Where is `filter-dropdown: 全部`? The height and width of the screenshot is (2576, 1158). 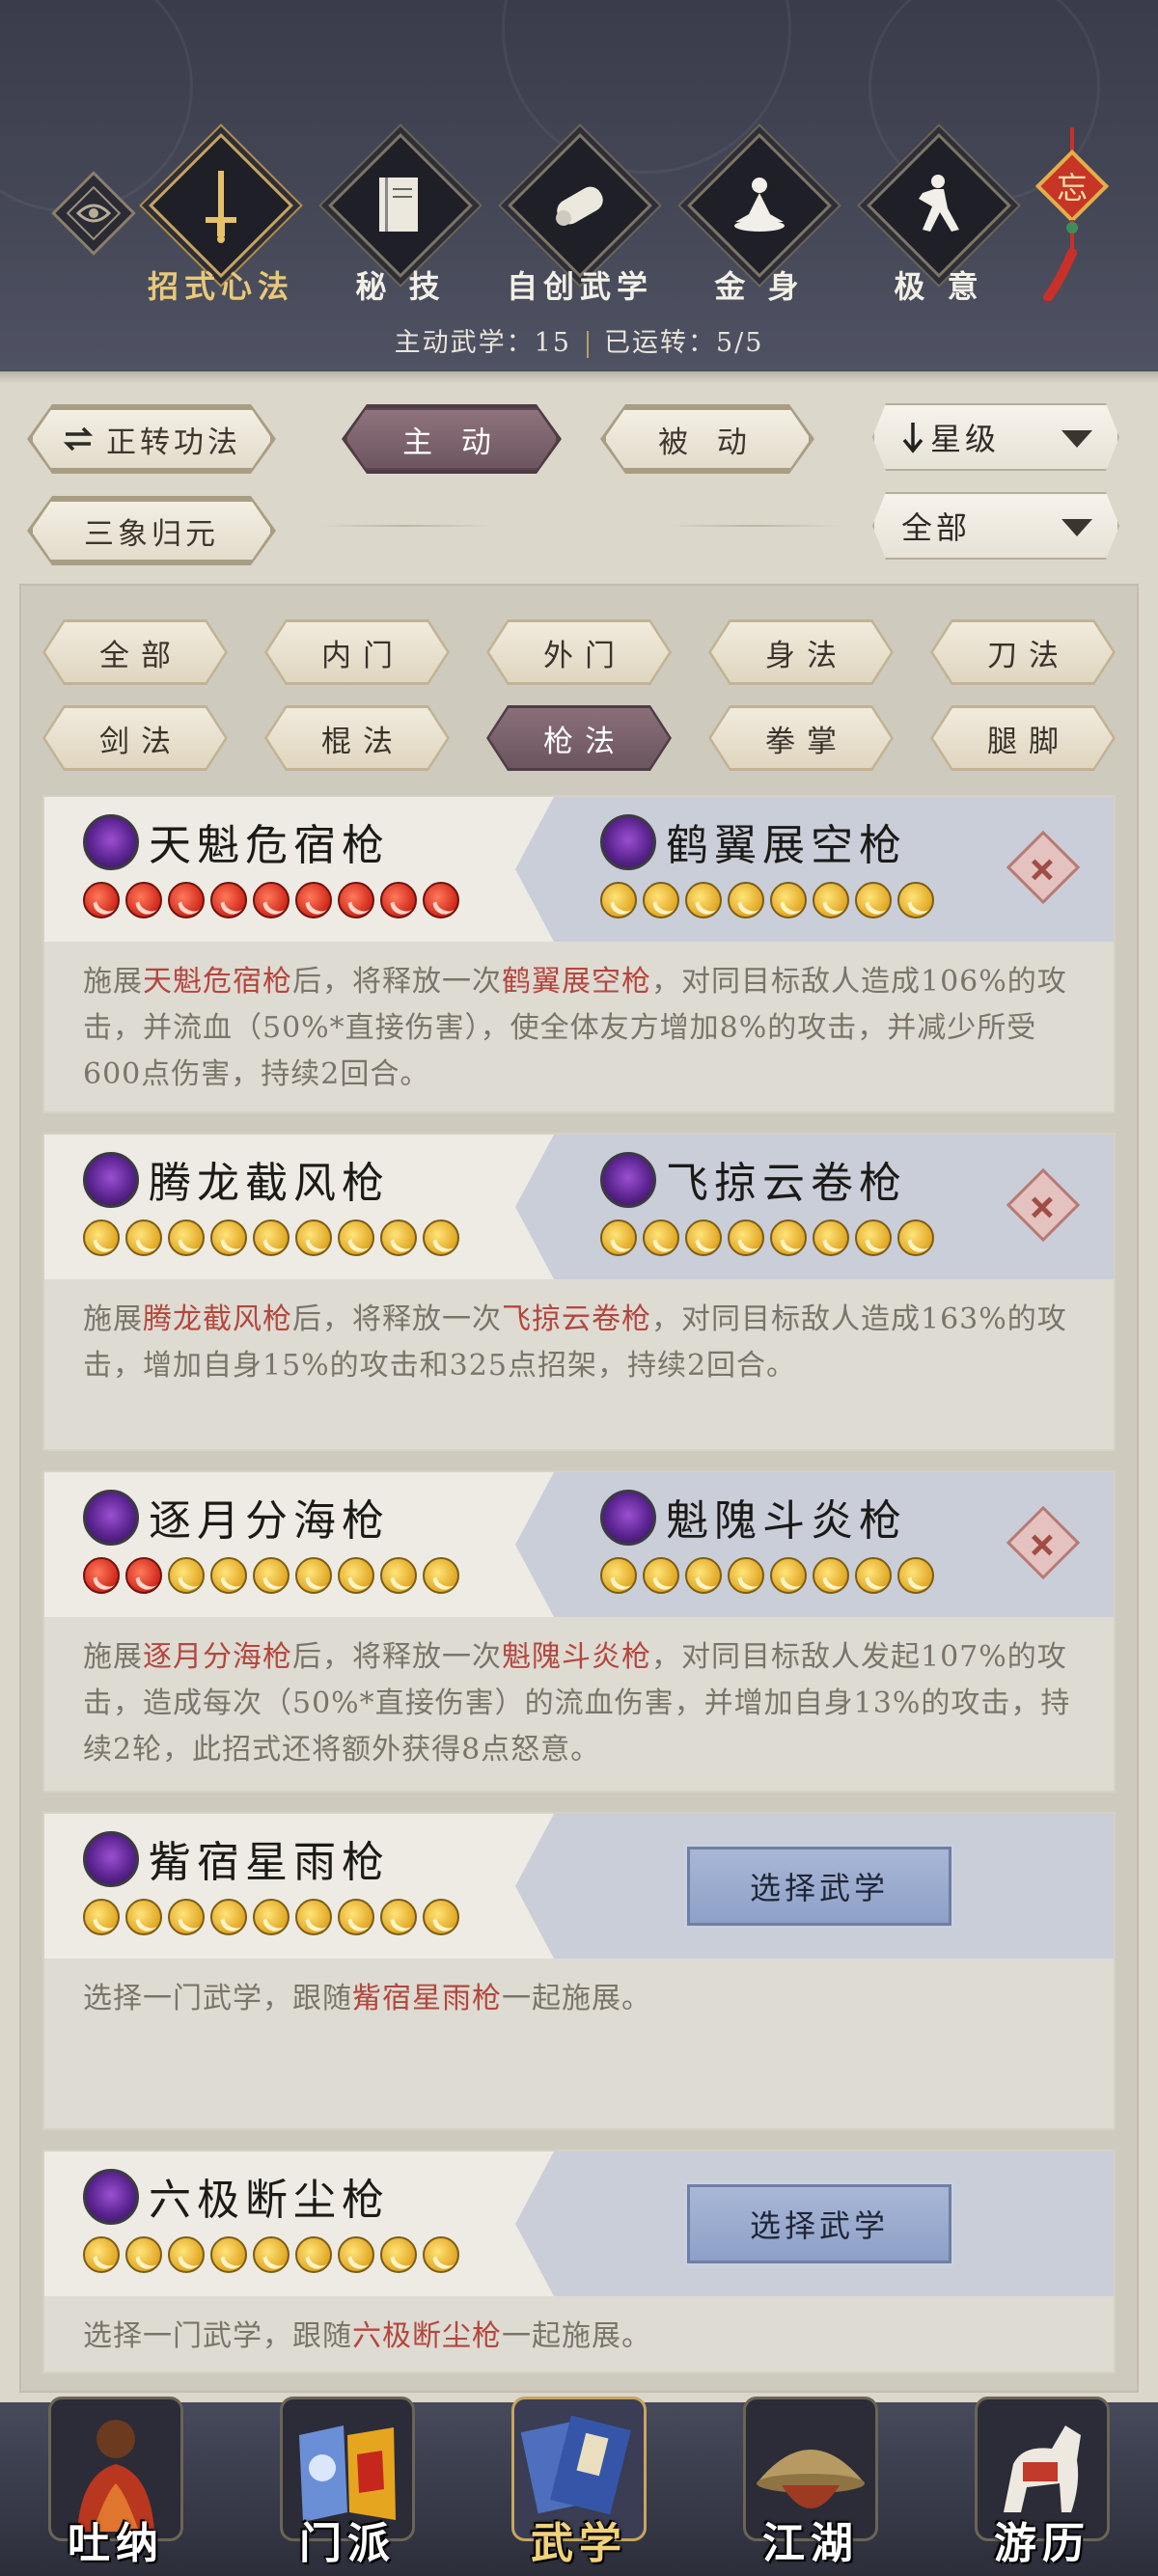 filter-dropdown: 全部 is located at coordinates (995, 526).